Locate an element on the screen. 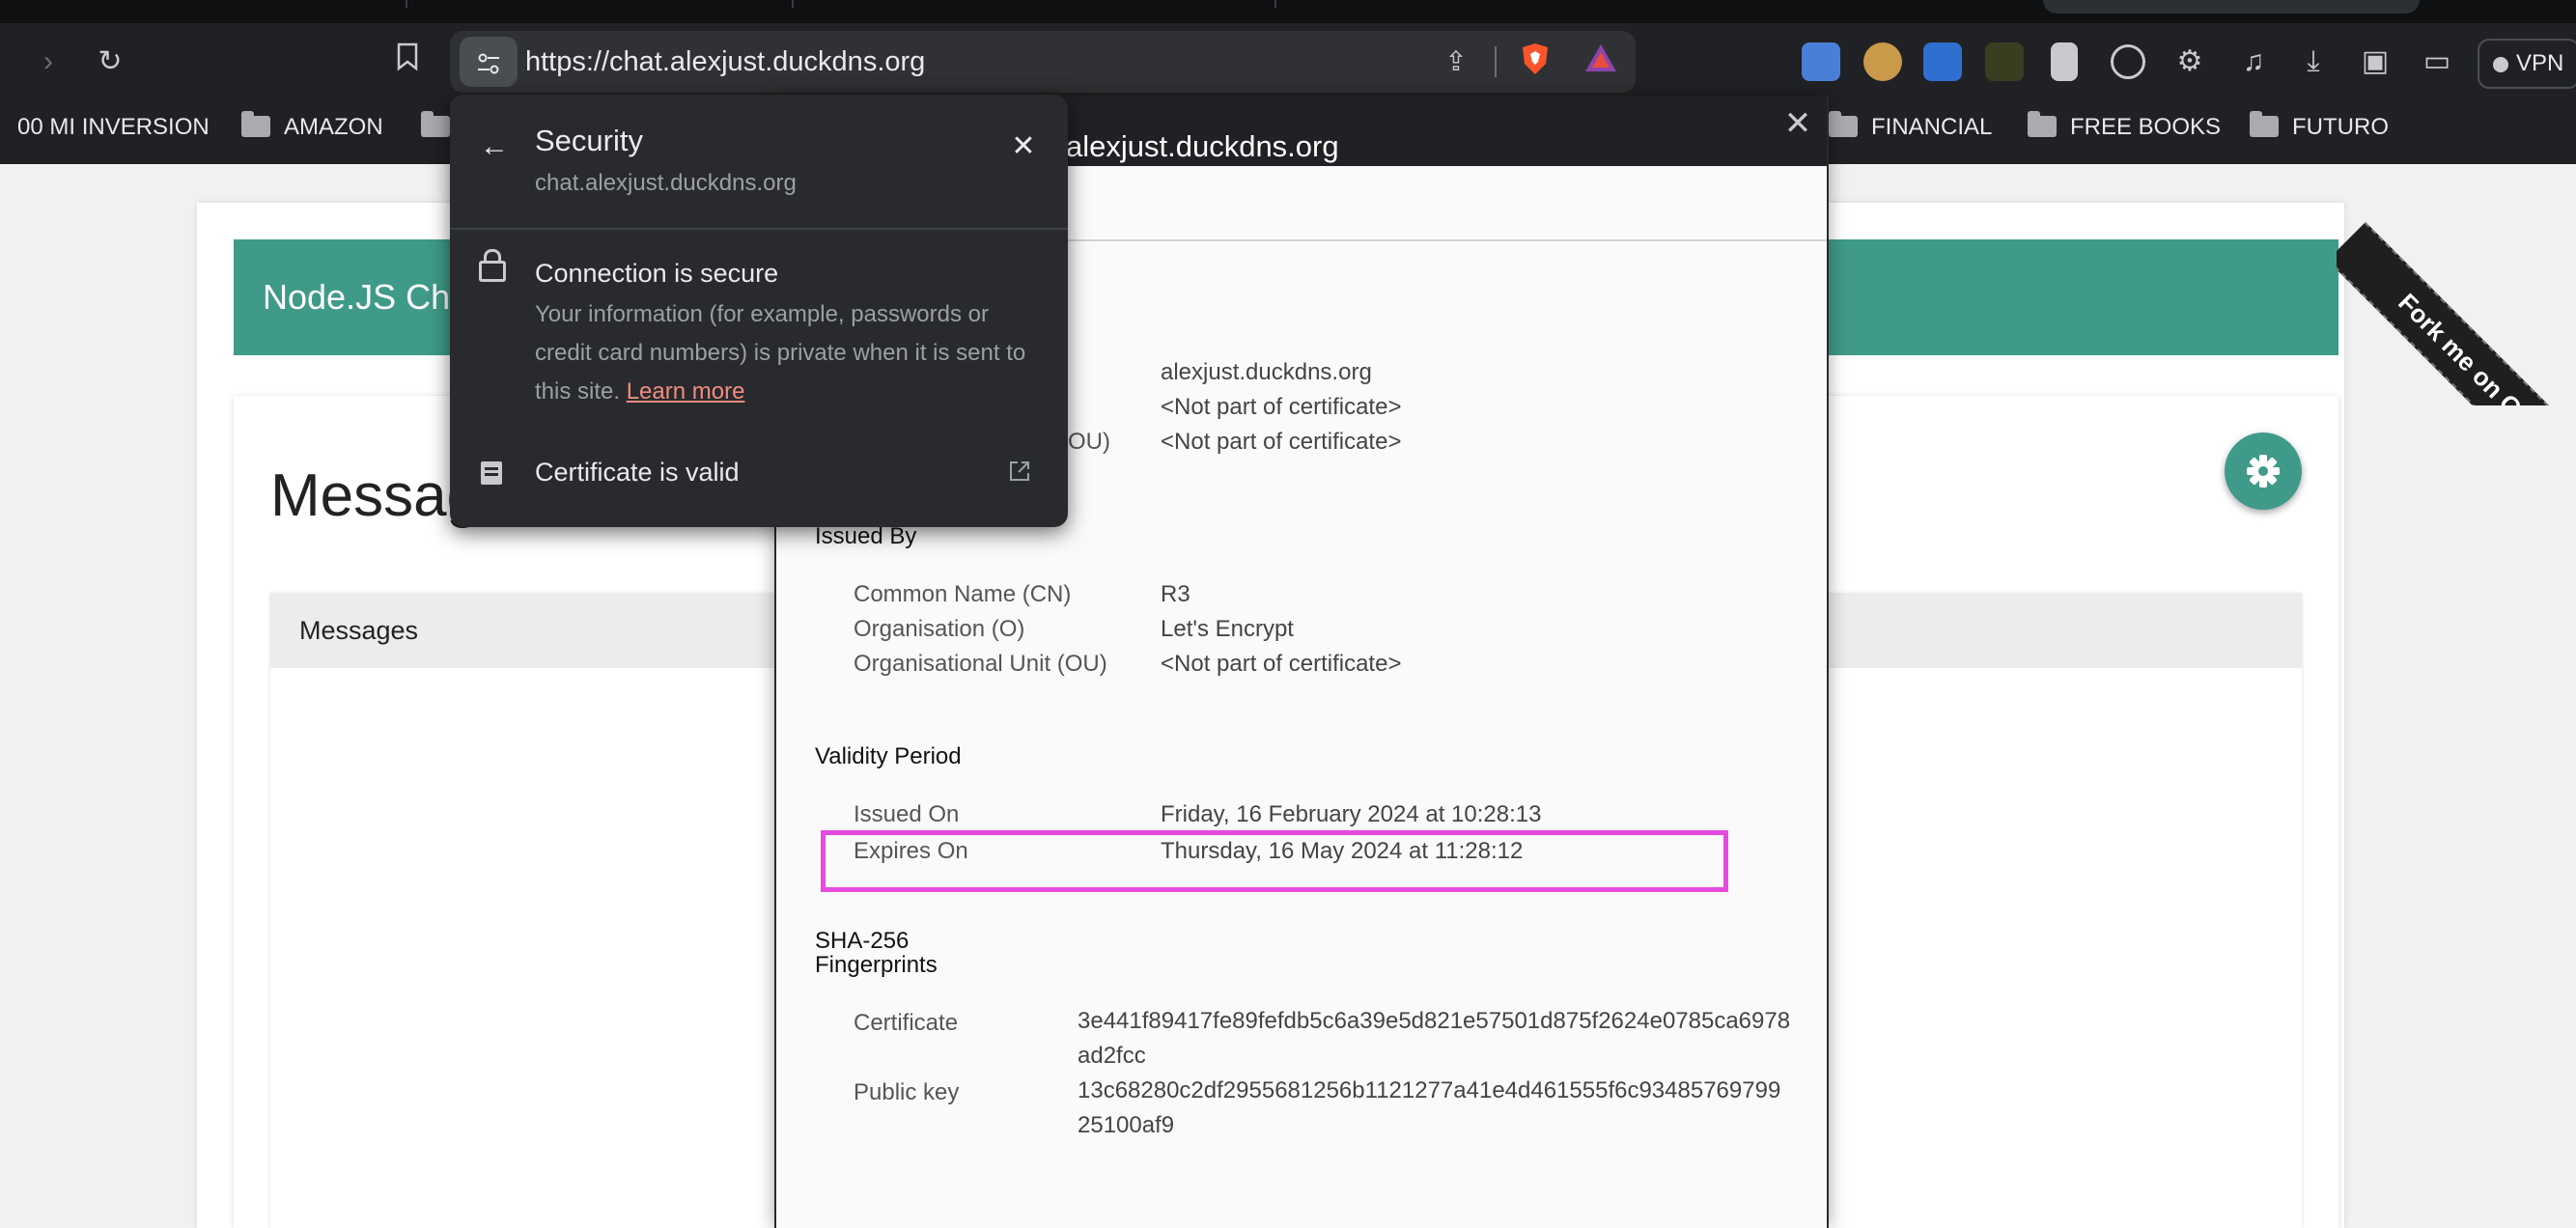 Image resolution: width=2576 pixels, height=1228 pixels. active-tab is located at coordinates (2232, 7).